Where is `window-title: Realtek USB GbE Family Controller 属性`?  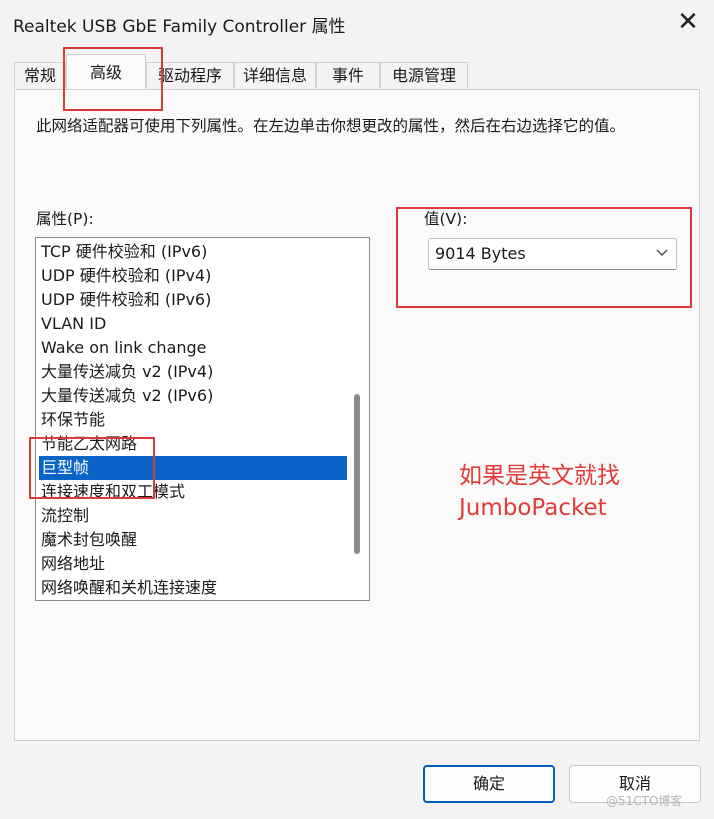 window-title: Realtek USB GbE Family Controller 属性 is located at coordinates (179, 27).